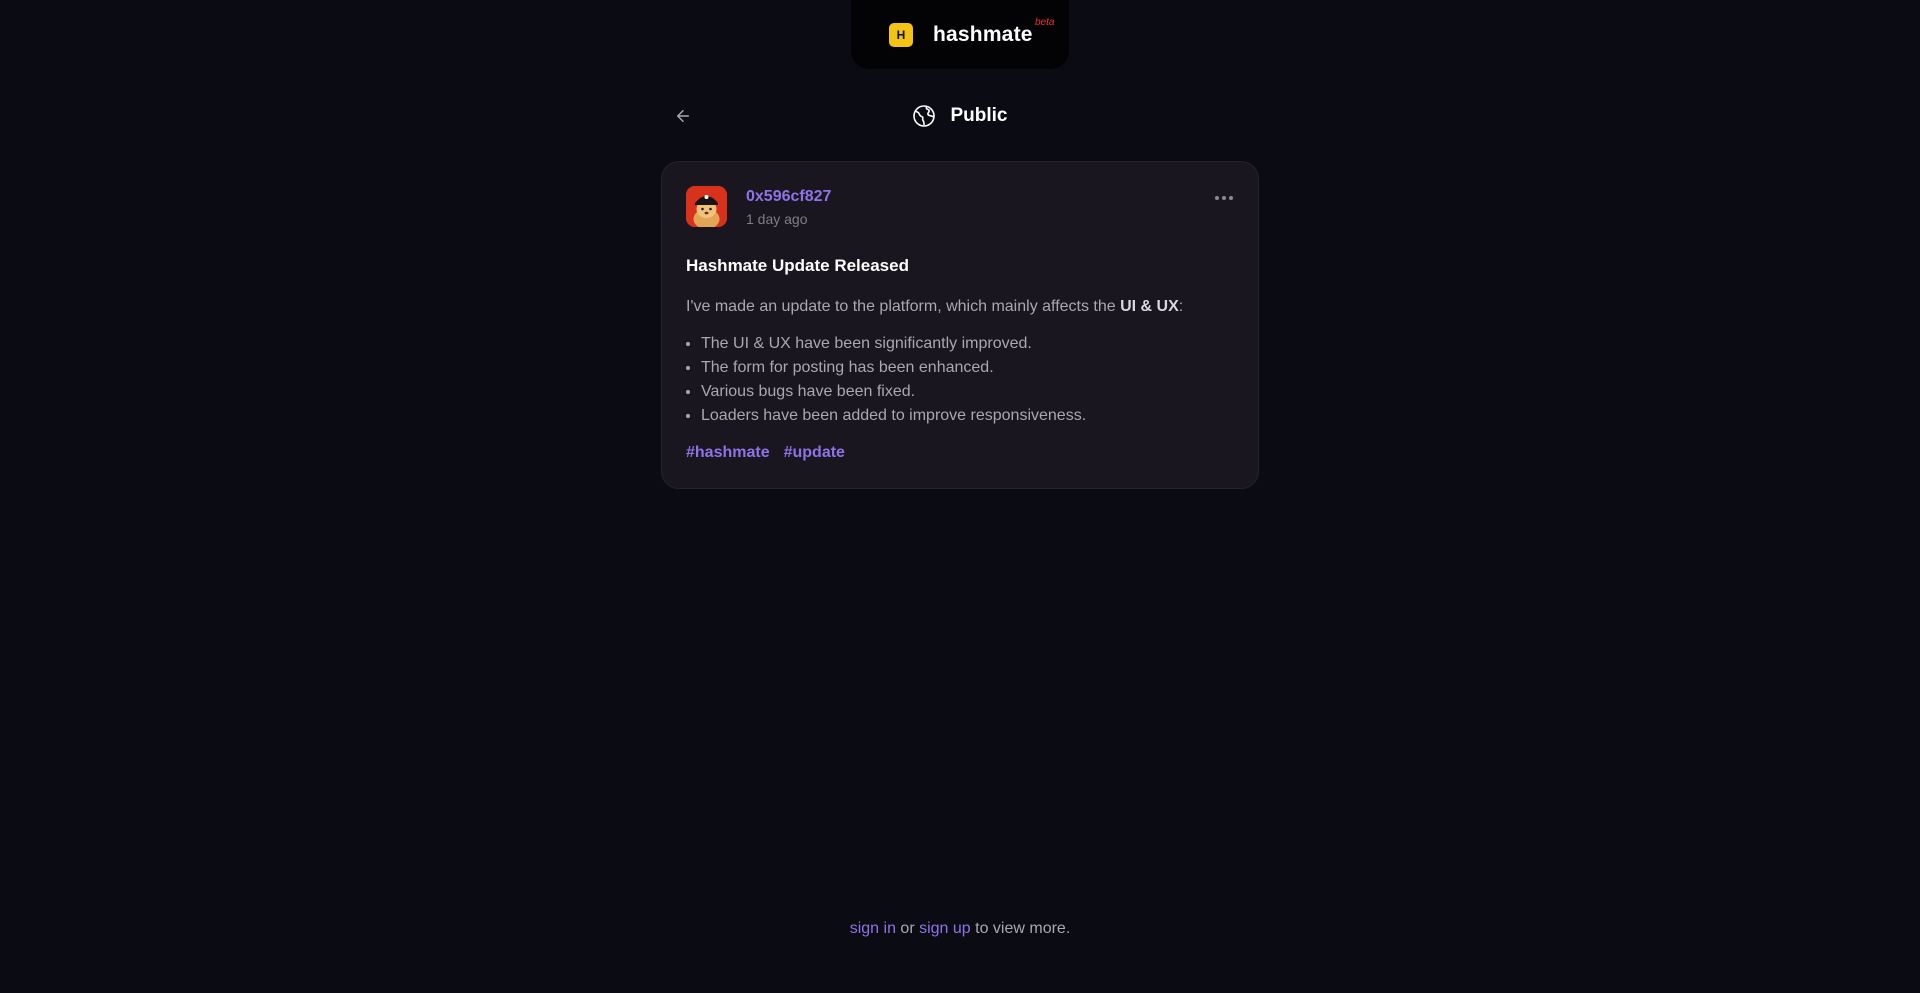  Describe the element at coordinates (1045, 22) in the screenshot. I see `beta-badge: beta` at that location.